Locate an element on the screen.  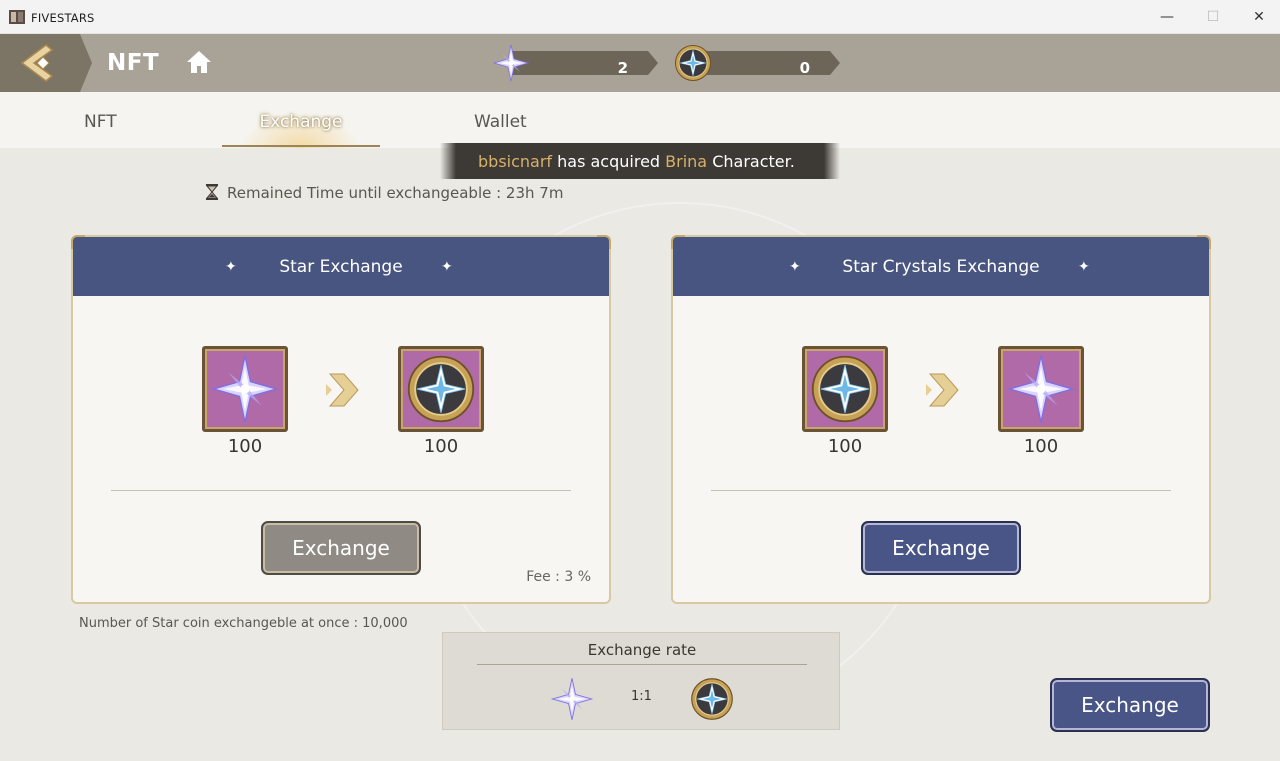
star-coin-count: 0 is located at coordinates (804, 68).